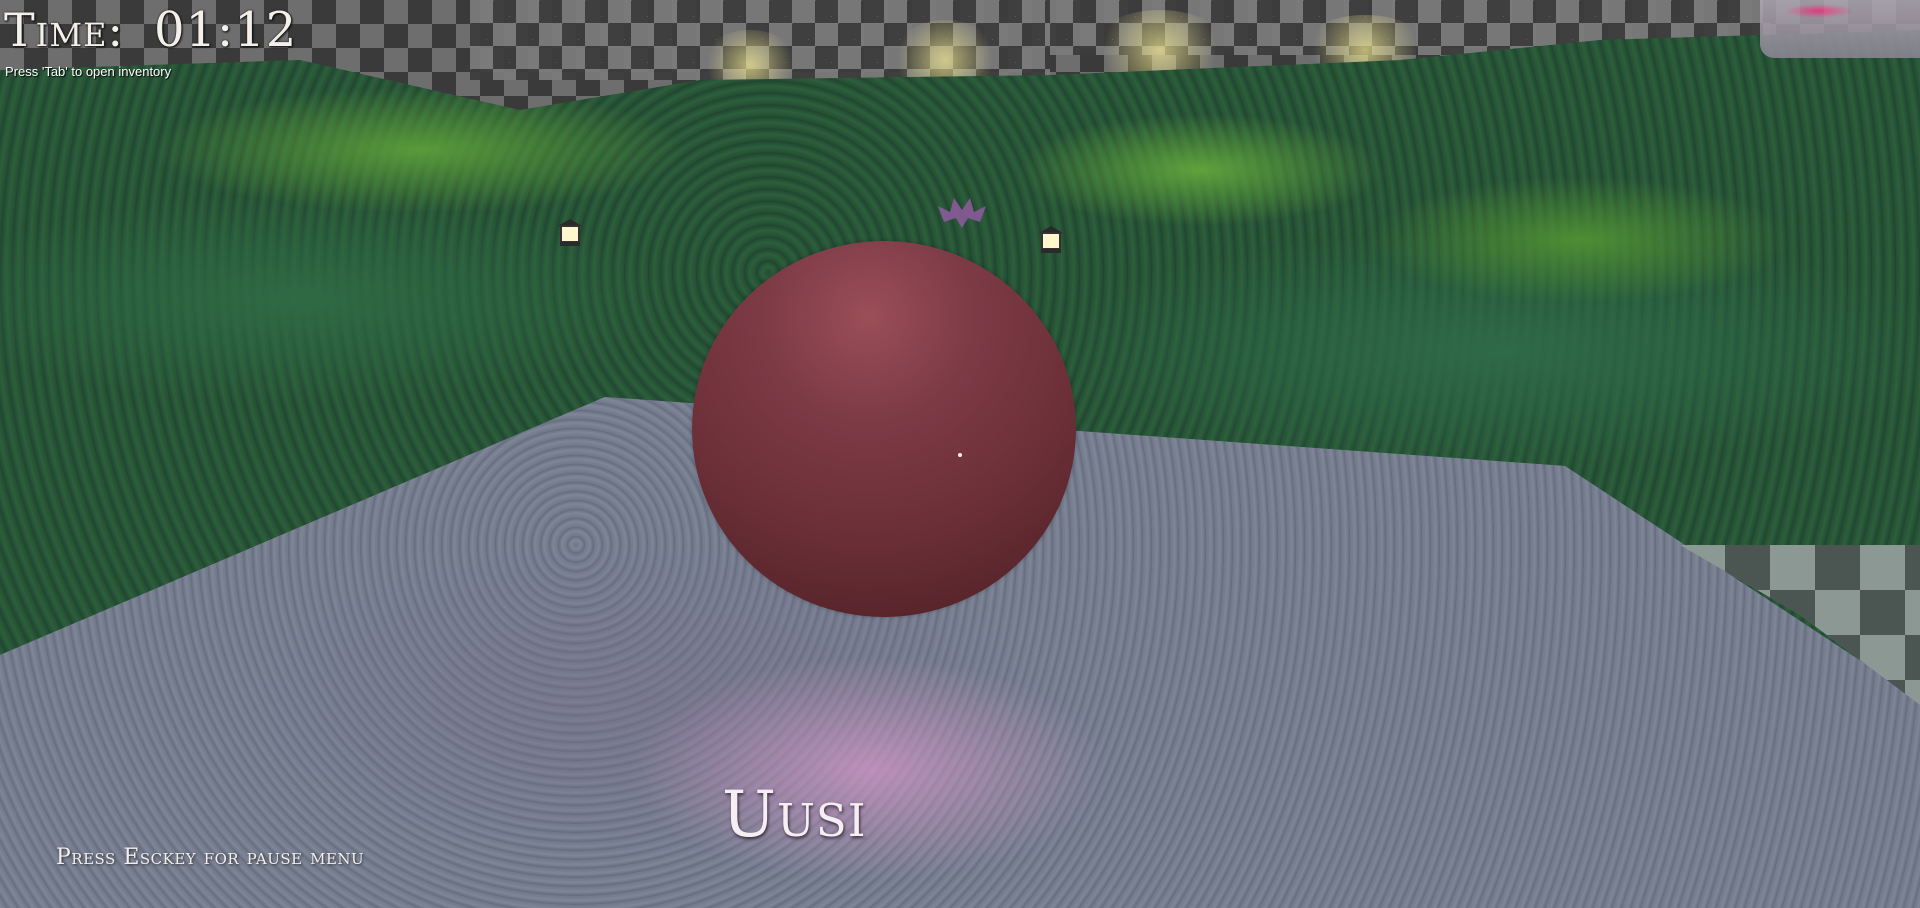  I want to click on pause-menu-hint: Press Esckey for pause menu, so click(210, 857).